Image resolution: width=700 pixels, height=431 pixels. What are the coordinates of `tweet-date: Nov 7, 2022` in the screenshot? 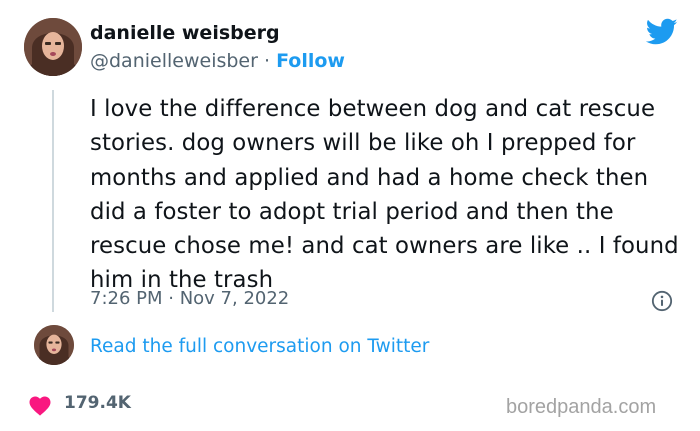 It's located at (234, 298).